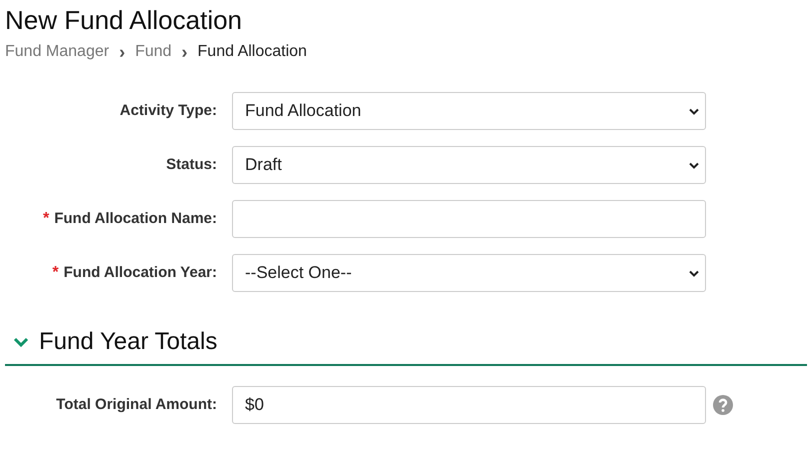 The width and height of the screenshot is (812, 462). I want to click on field-label: Fund Allocation Name:, so click(135, 218).